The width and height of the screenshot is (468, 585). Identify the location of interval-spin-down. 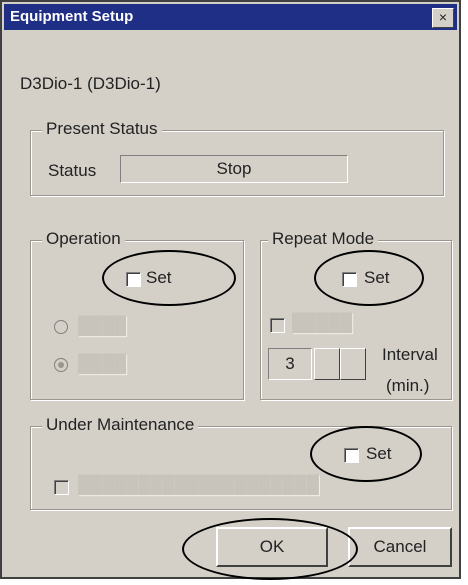
(327, 364).